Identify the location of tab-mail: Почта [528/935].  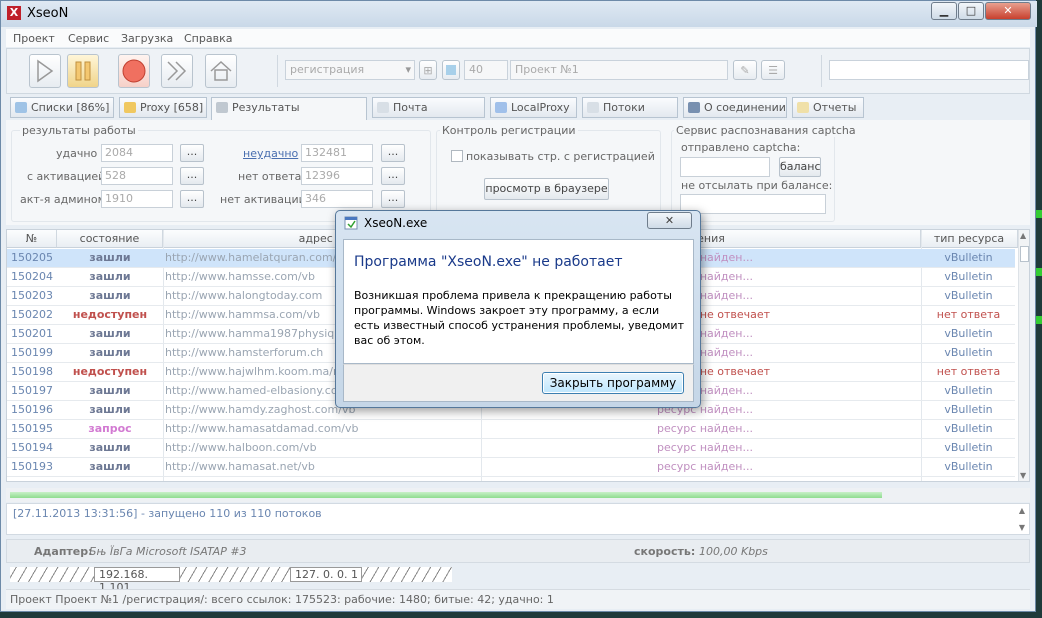
(428, 115).